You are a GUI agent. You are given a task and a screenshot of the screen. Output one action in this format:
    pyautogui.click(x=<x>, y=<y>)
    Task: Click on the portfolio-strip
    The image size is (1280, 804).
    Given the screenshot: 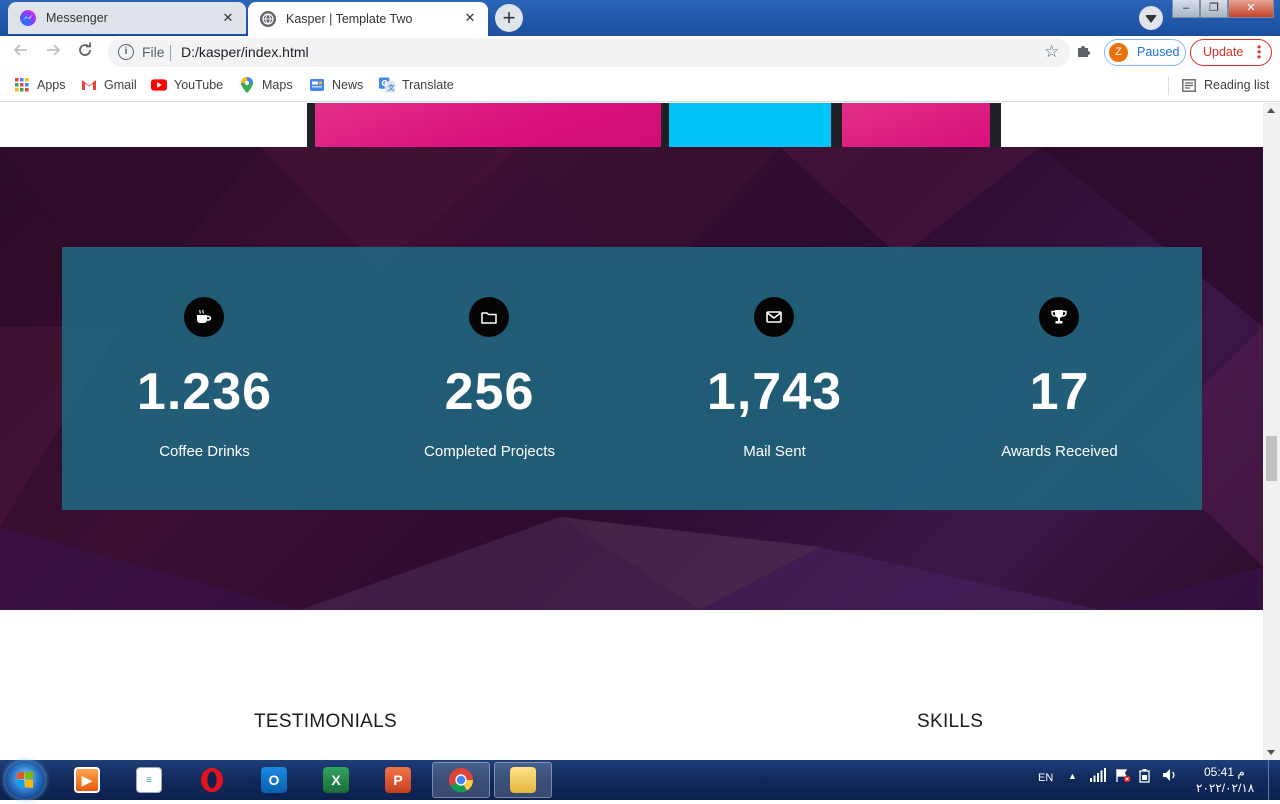 What is the action you would take?
    pyautogui.click(x=654, y=125)
    